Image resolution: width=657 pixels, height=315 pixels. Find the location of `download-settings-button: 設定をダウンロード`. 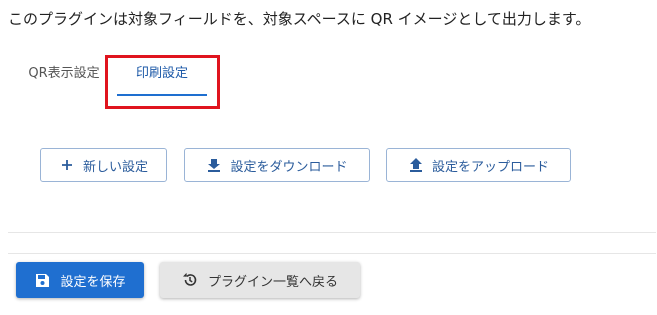

download-settings-button: 設定をダウンロード is located at coordinates (277, 165).